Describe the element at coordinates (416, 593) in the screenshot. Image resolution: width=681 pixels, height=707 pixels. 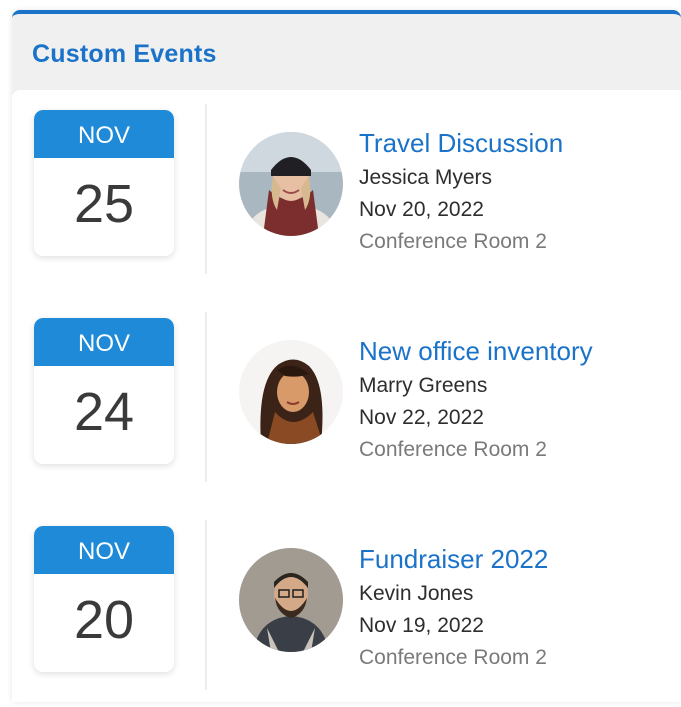
I see `event-organizer: Kevin Jones` at that location.